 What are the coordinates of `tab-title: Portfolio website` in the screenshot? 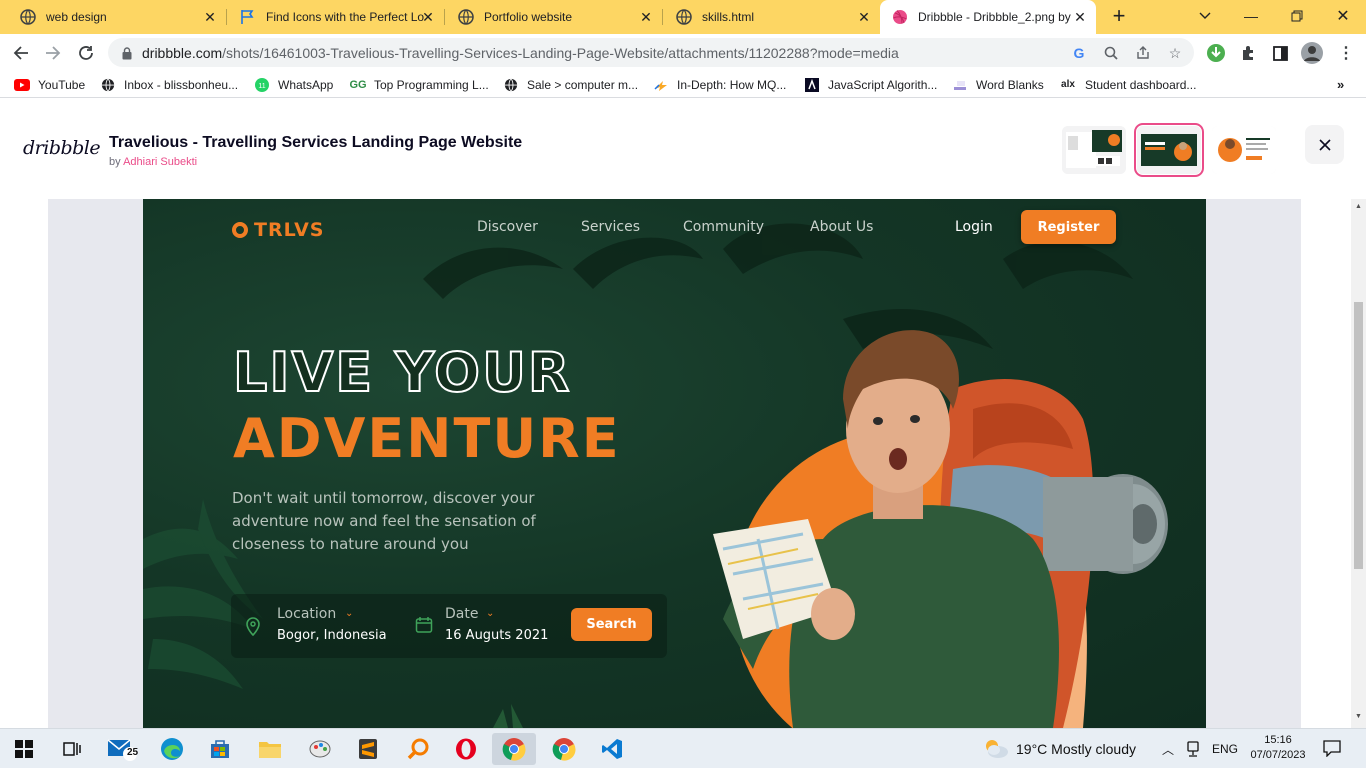 It's located at (528, 17).